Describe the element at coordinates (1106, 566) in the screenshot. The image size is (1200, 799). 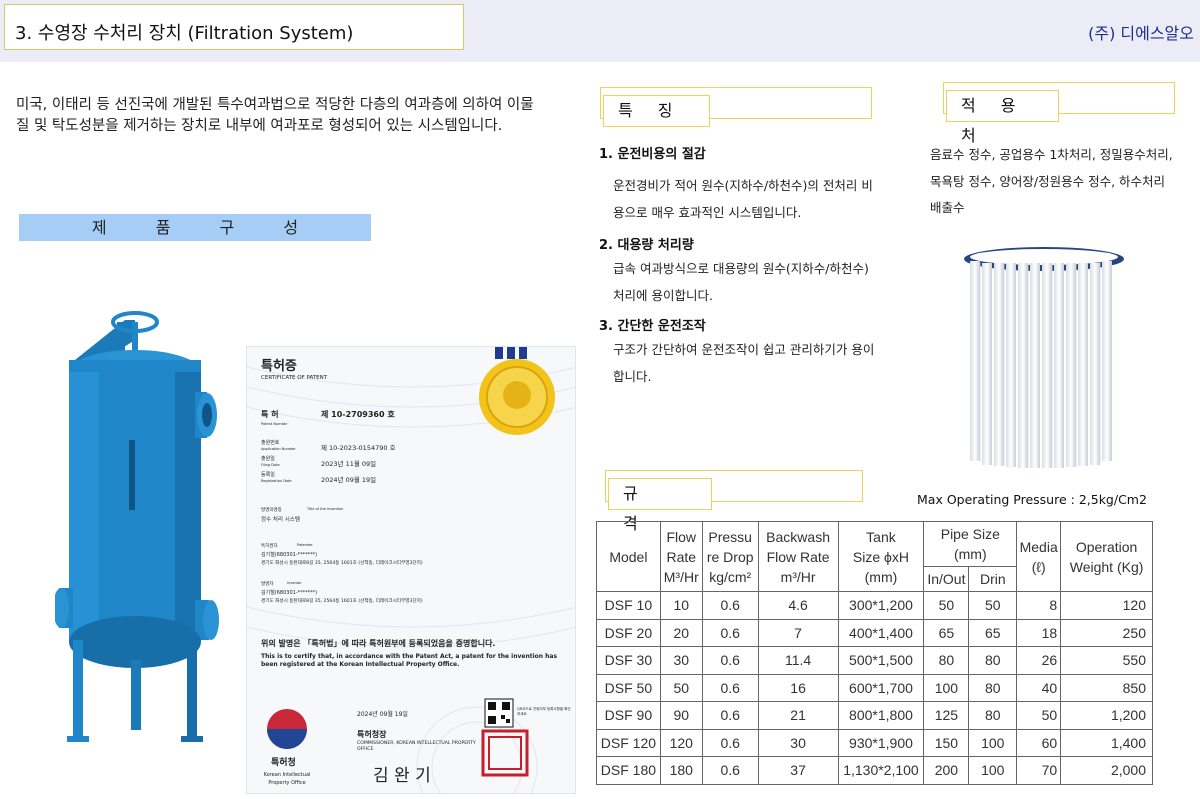
I see `col-weight-line2: Weight (Kg)` at that location.